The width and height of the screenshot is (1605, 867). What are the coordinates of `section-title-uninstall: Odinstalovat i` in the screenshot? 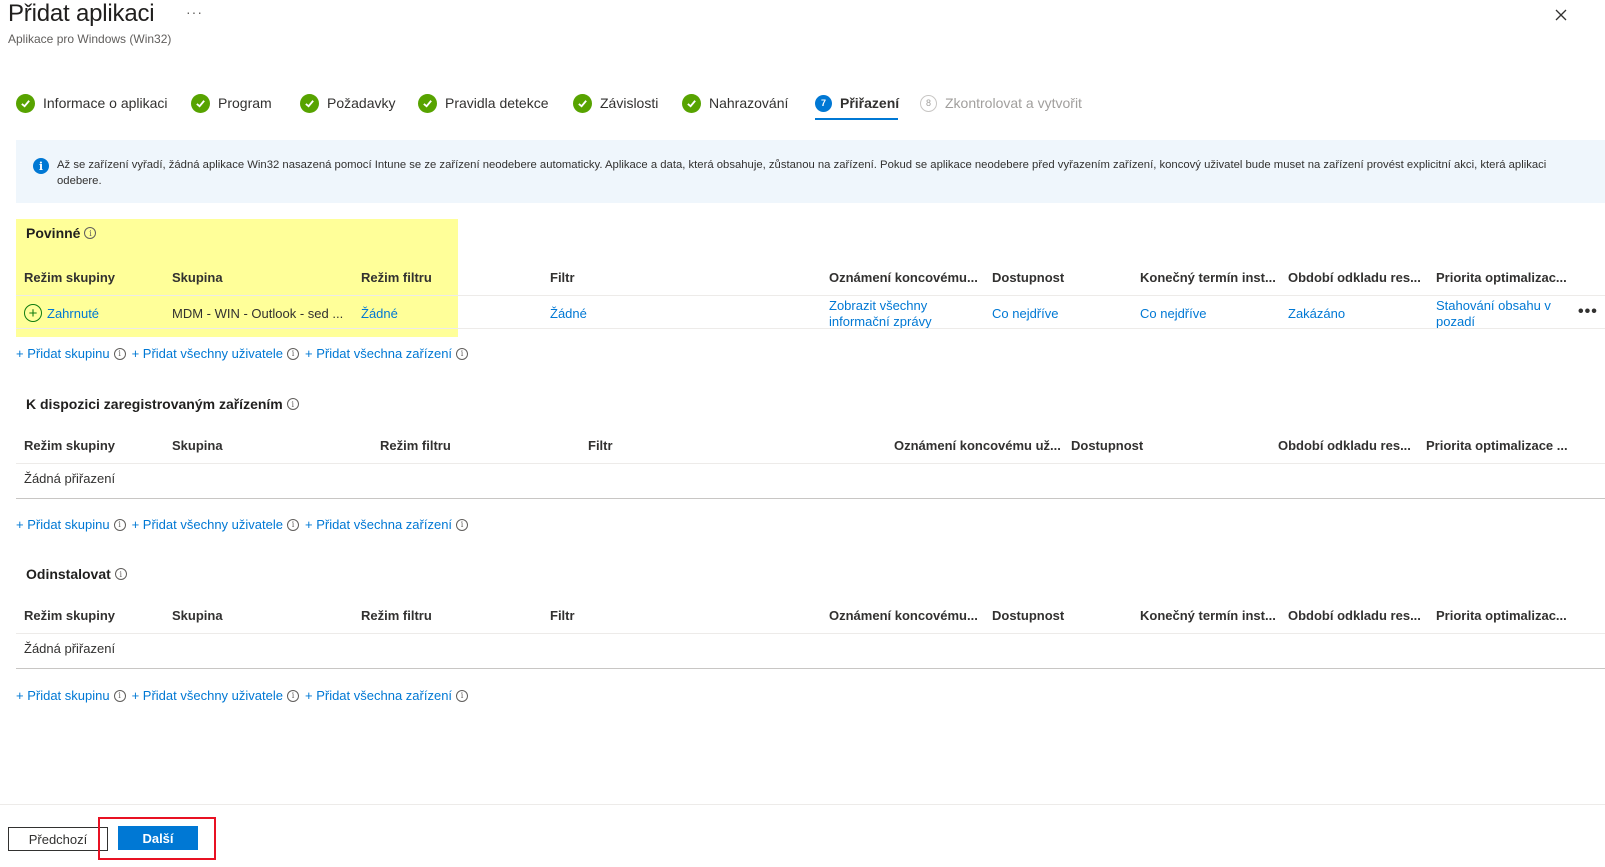 It's located at (76, 574).